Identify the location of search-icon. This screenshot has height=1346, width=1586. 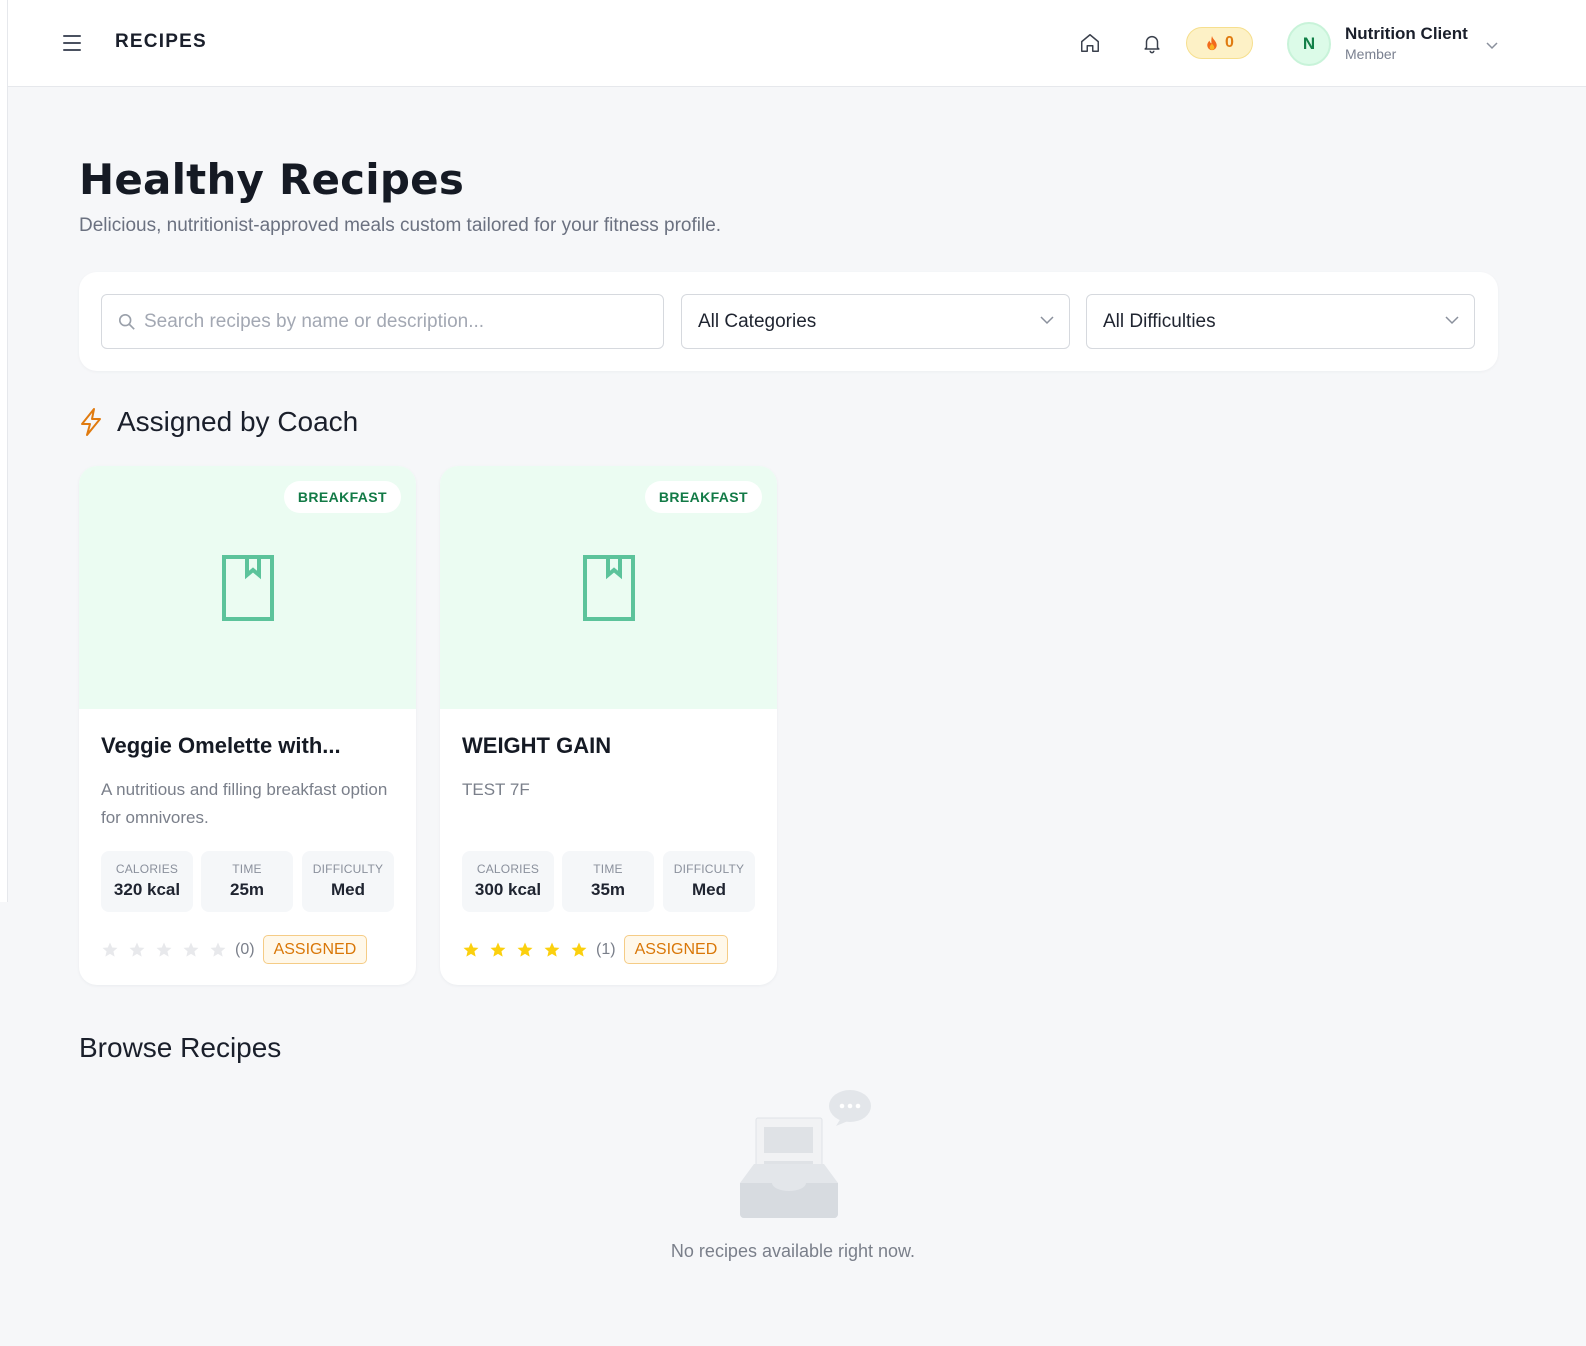
(126, 321).